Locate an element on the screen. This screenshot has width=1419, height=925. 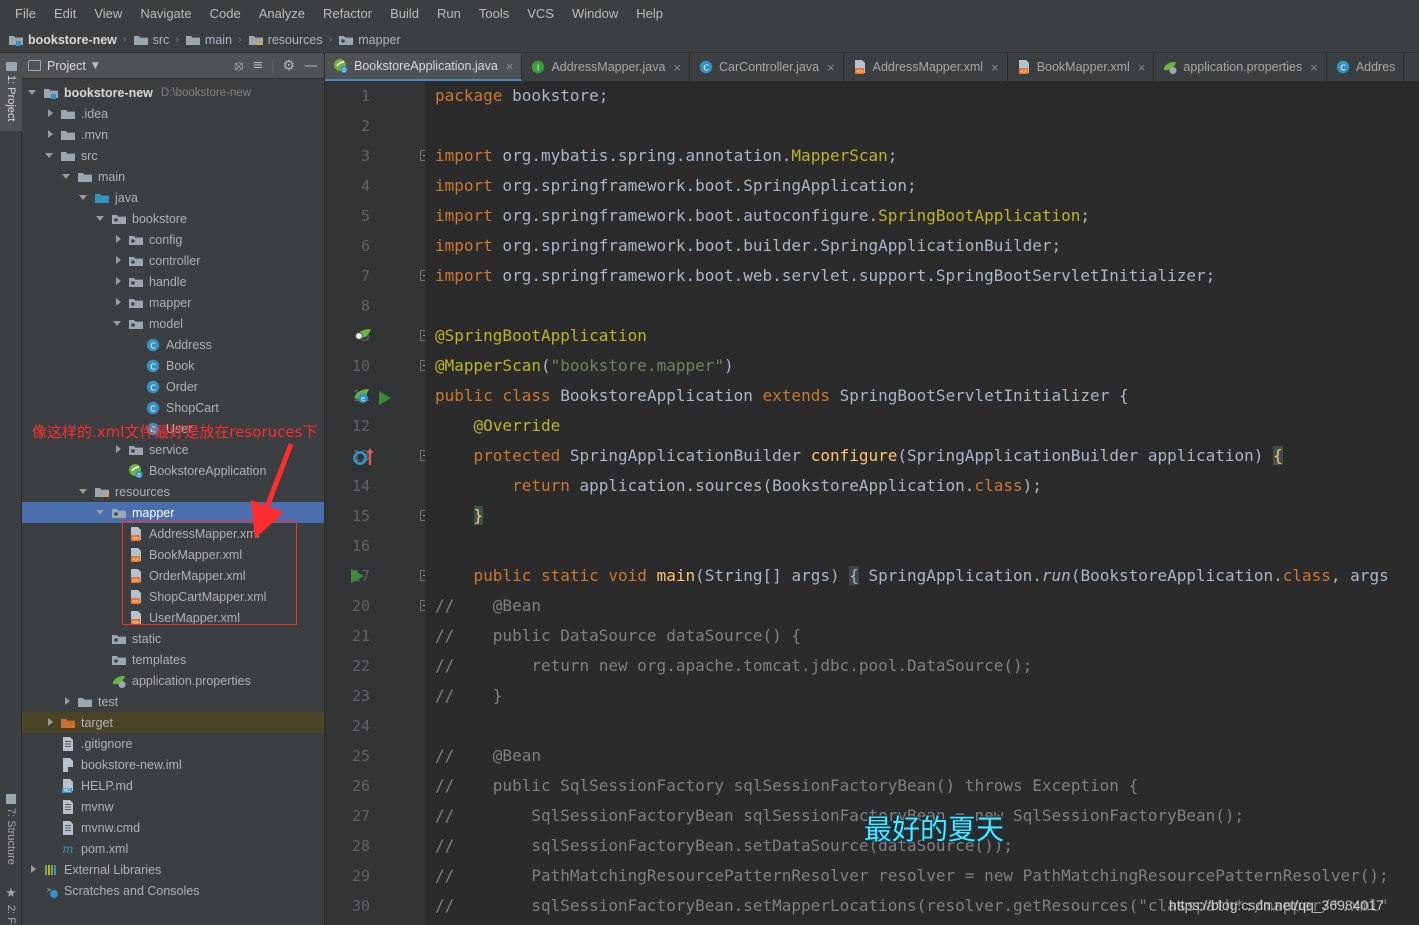
editor-tab-bookstoreapplication-java: ⏱ BookstoreApplication.java × is located at coordinates (424, 67).